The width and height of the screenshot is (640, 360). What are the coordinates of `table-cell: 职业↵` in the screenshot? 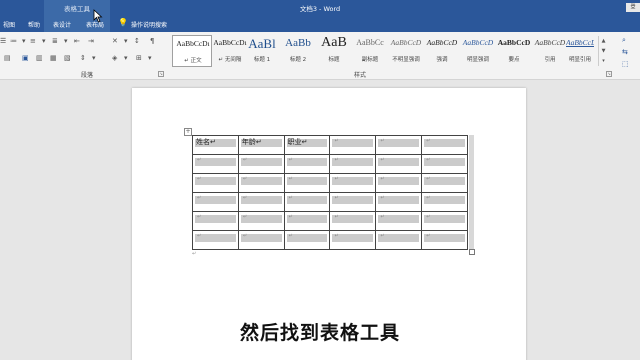 It's located at (307, 145).